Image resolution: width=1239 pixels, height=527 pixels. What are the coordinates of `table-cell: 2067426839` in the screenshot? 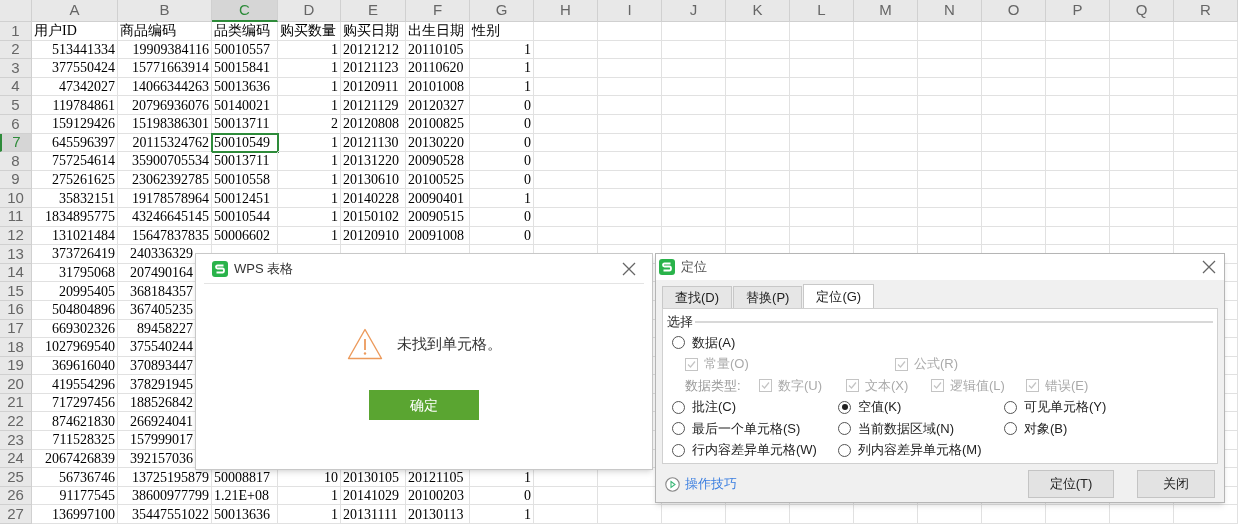 It's located at (75, 459).